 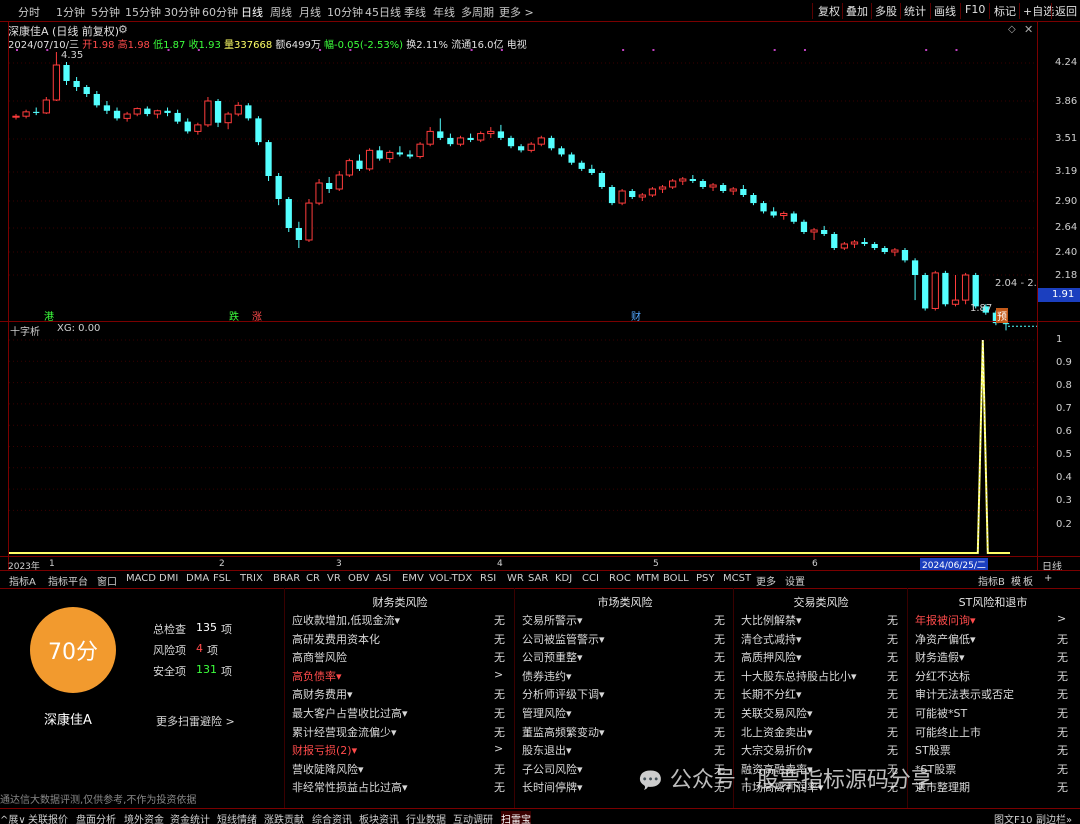 What do you see at coordinates (141, 578) in the screenshot?
I see `indicator-tab: MACD` at bounding box center [141, 578].